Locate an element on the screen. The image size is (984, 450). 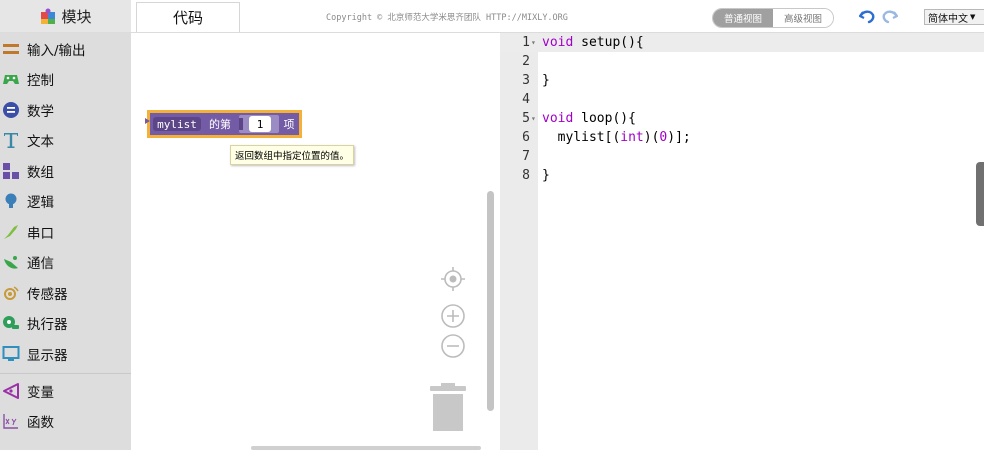
undo-icon is located at coordinates (867, 16).